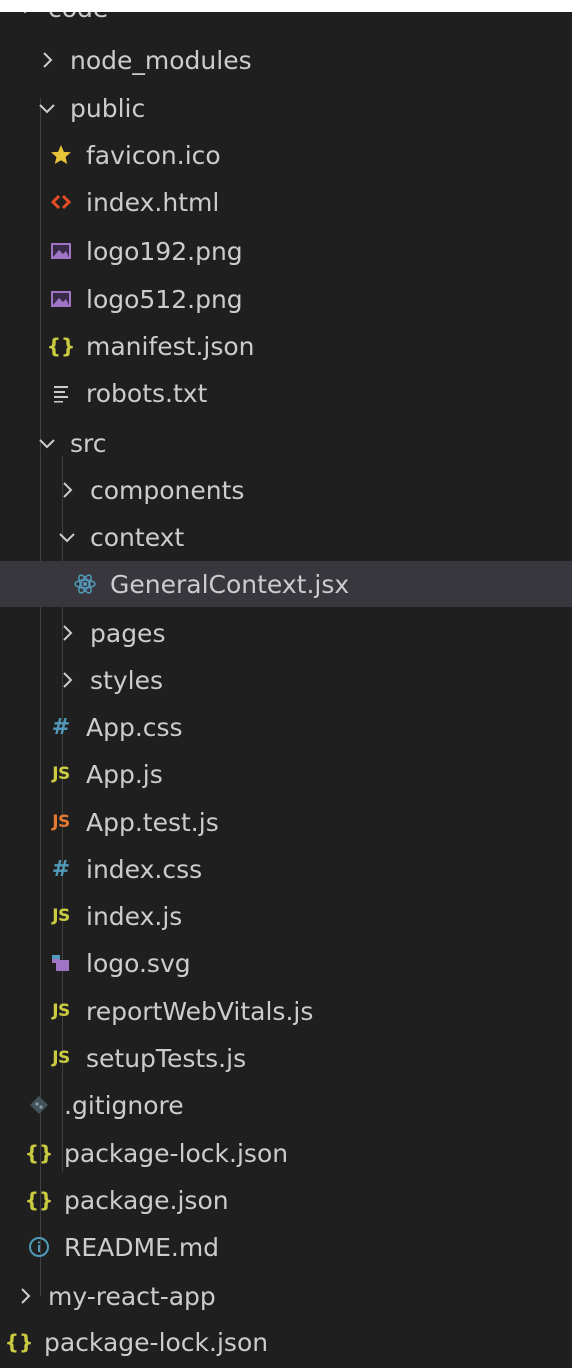 The width and height of the screenshot is (578, 1368). I want to click on tree-item-label: index.html, so click(153, 202).